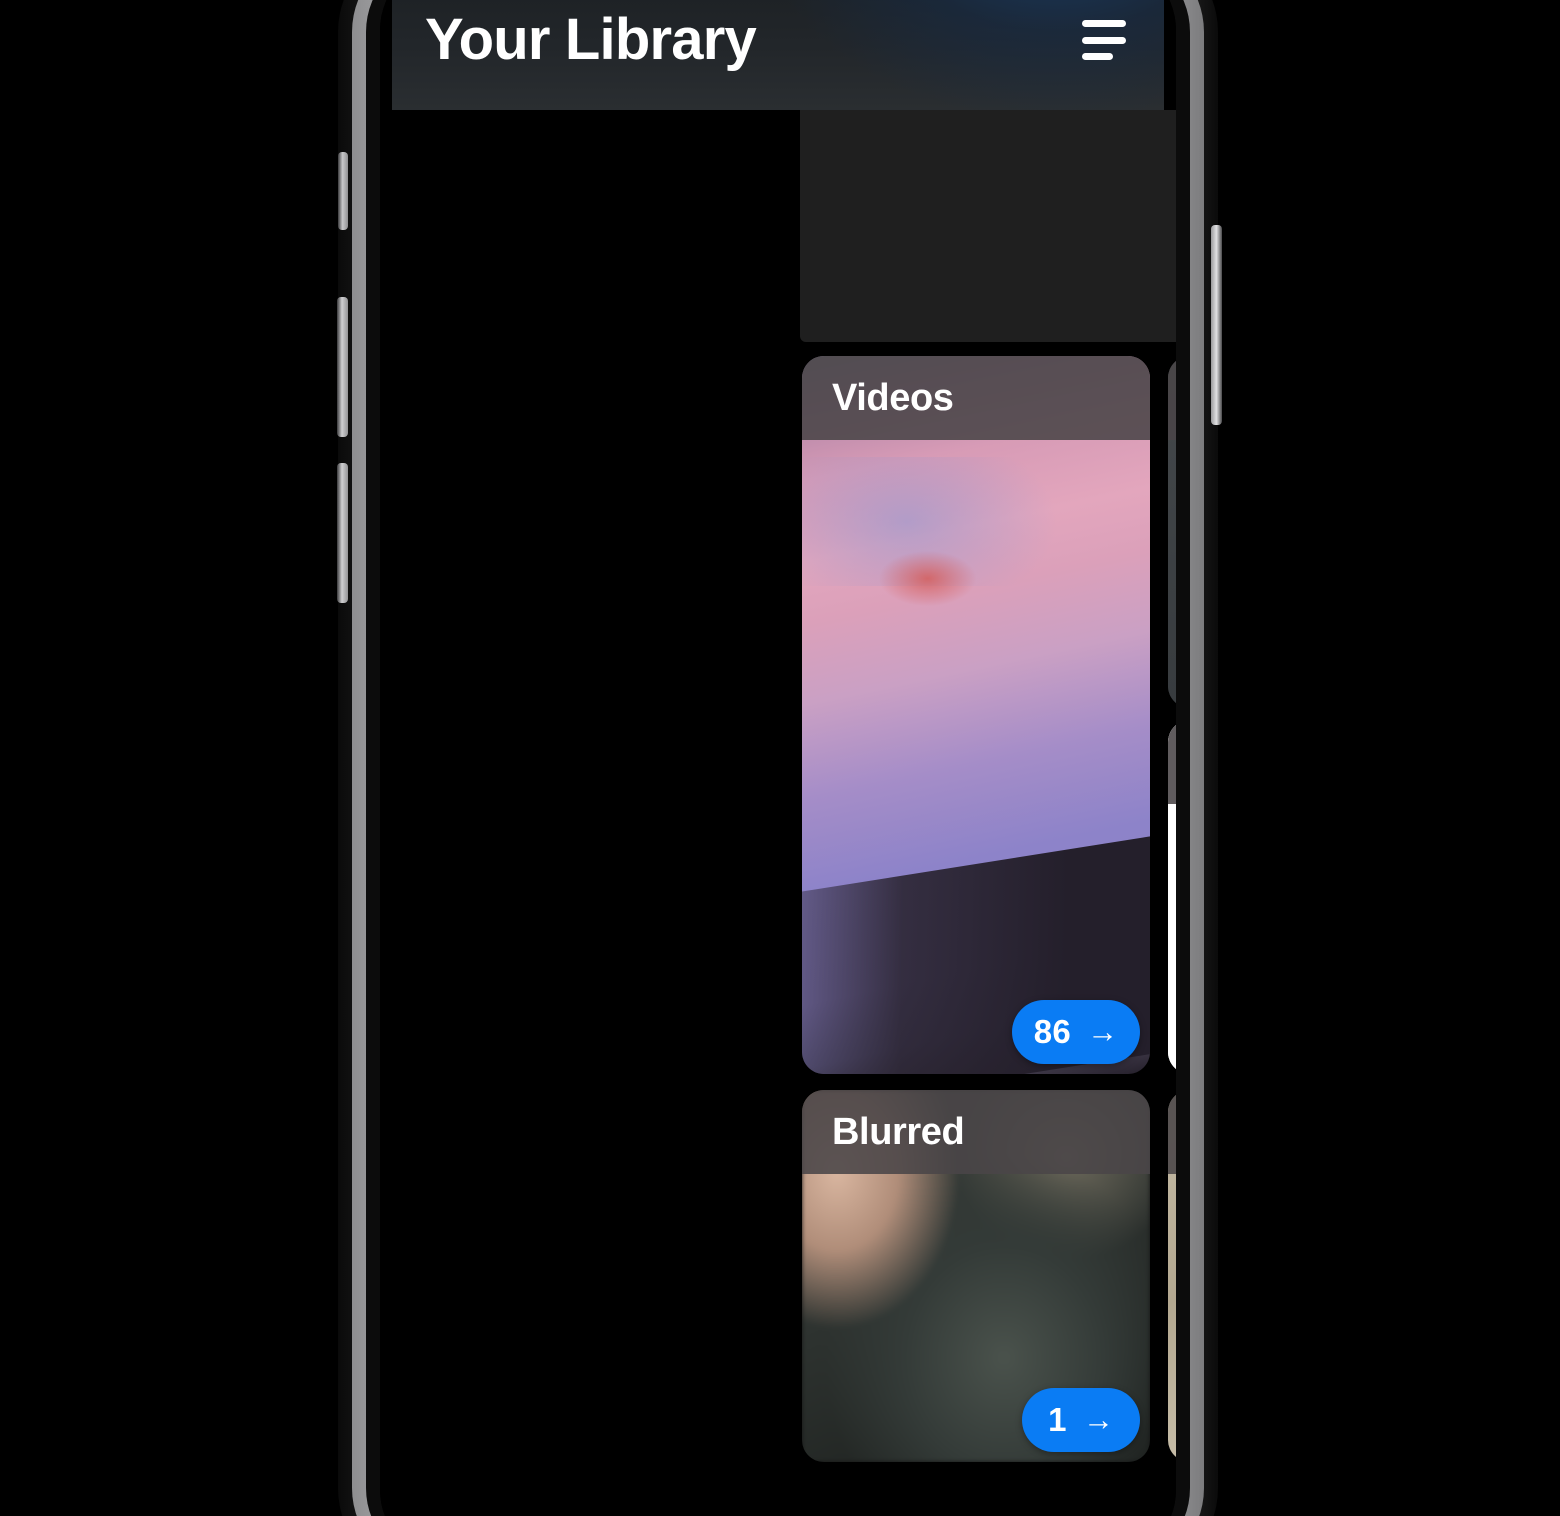  I want to click on library-card-top: n B9 239 →, so click(988, 226).